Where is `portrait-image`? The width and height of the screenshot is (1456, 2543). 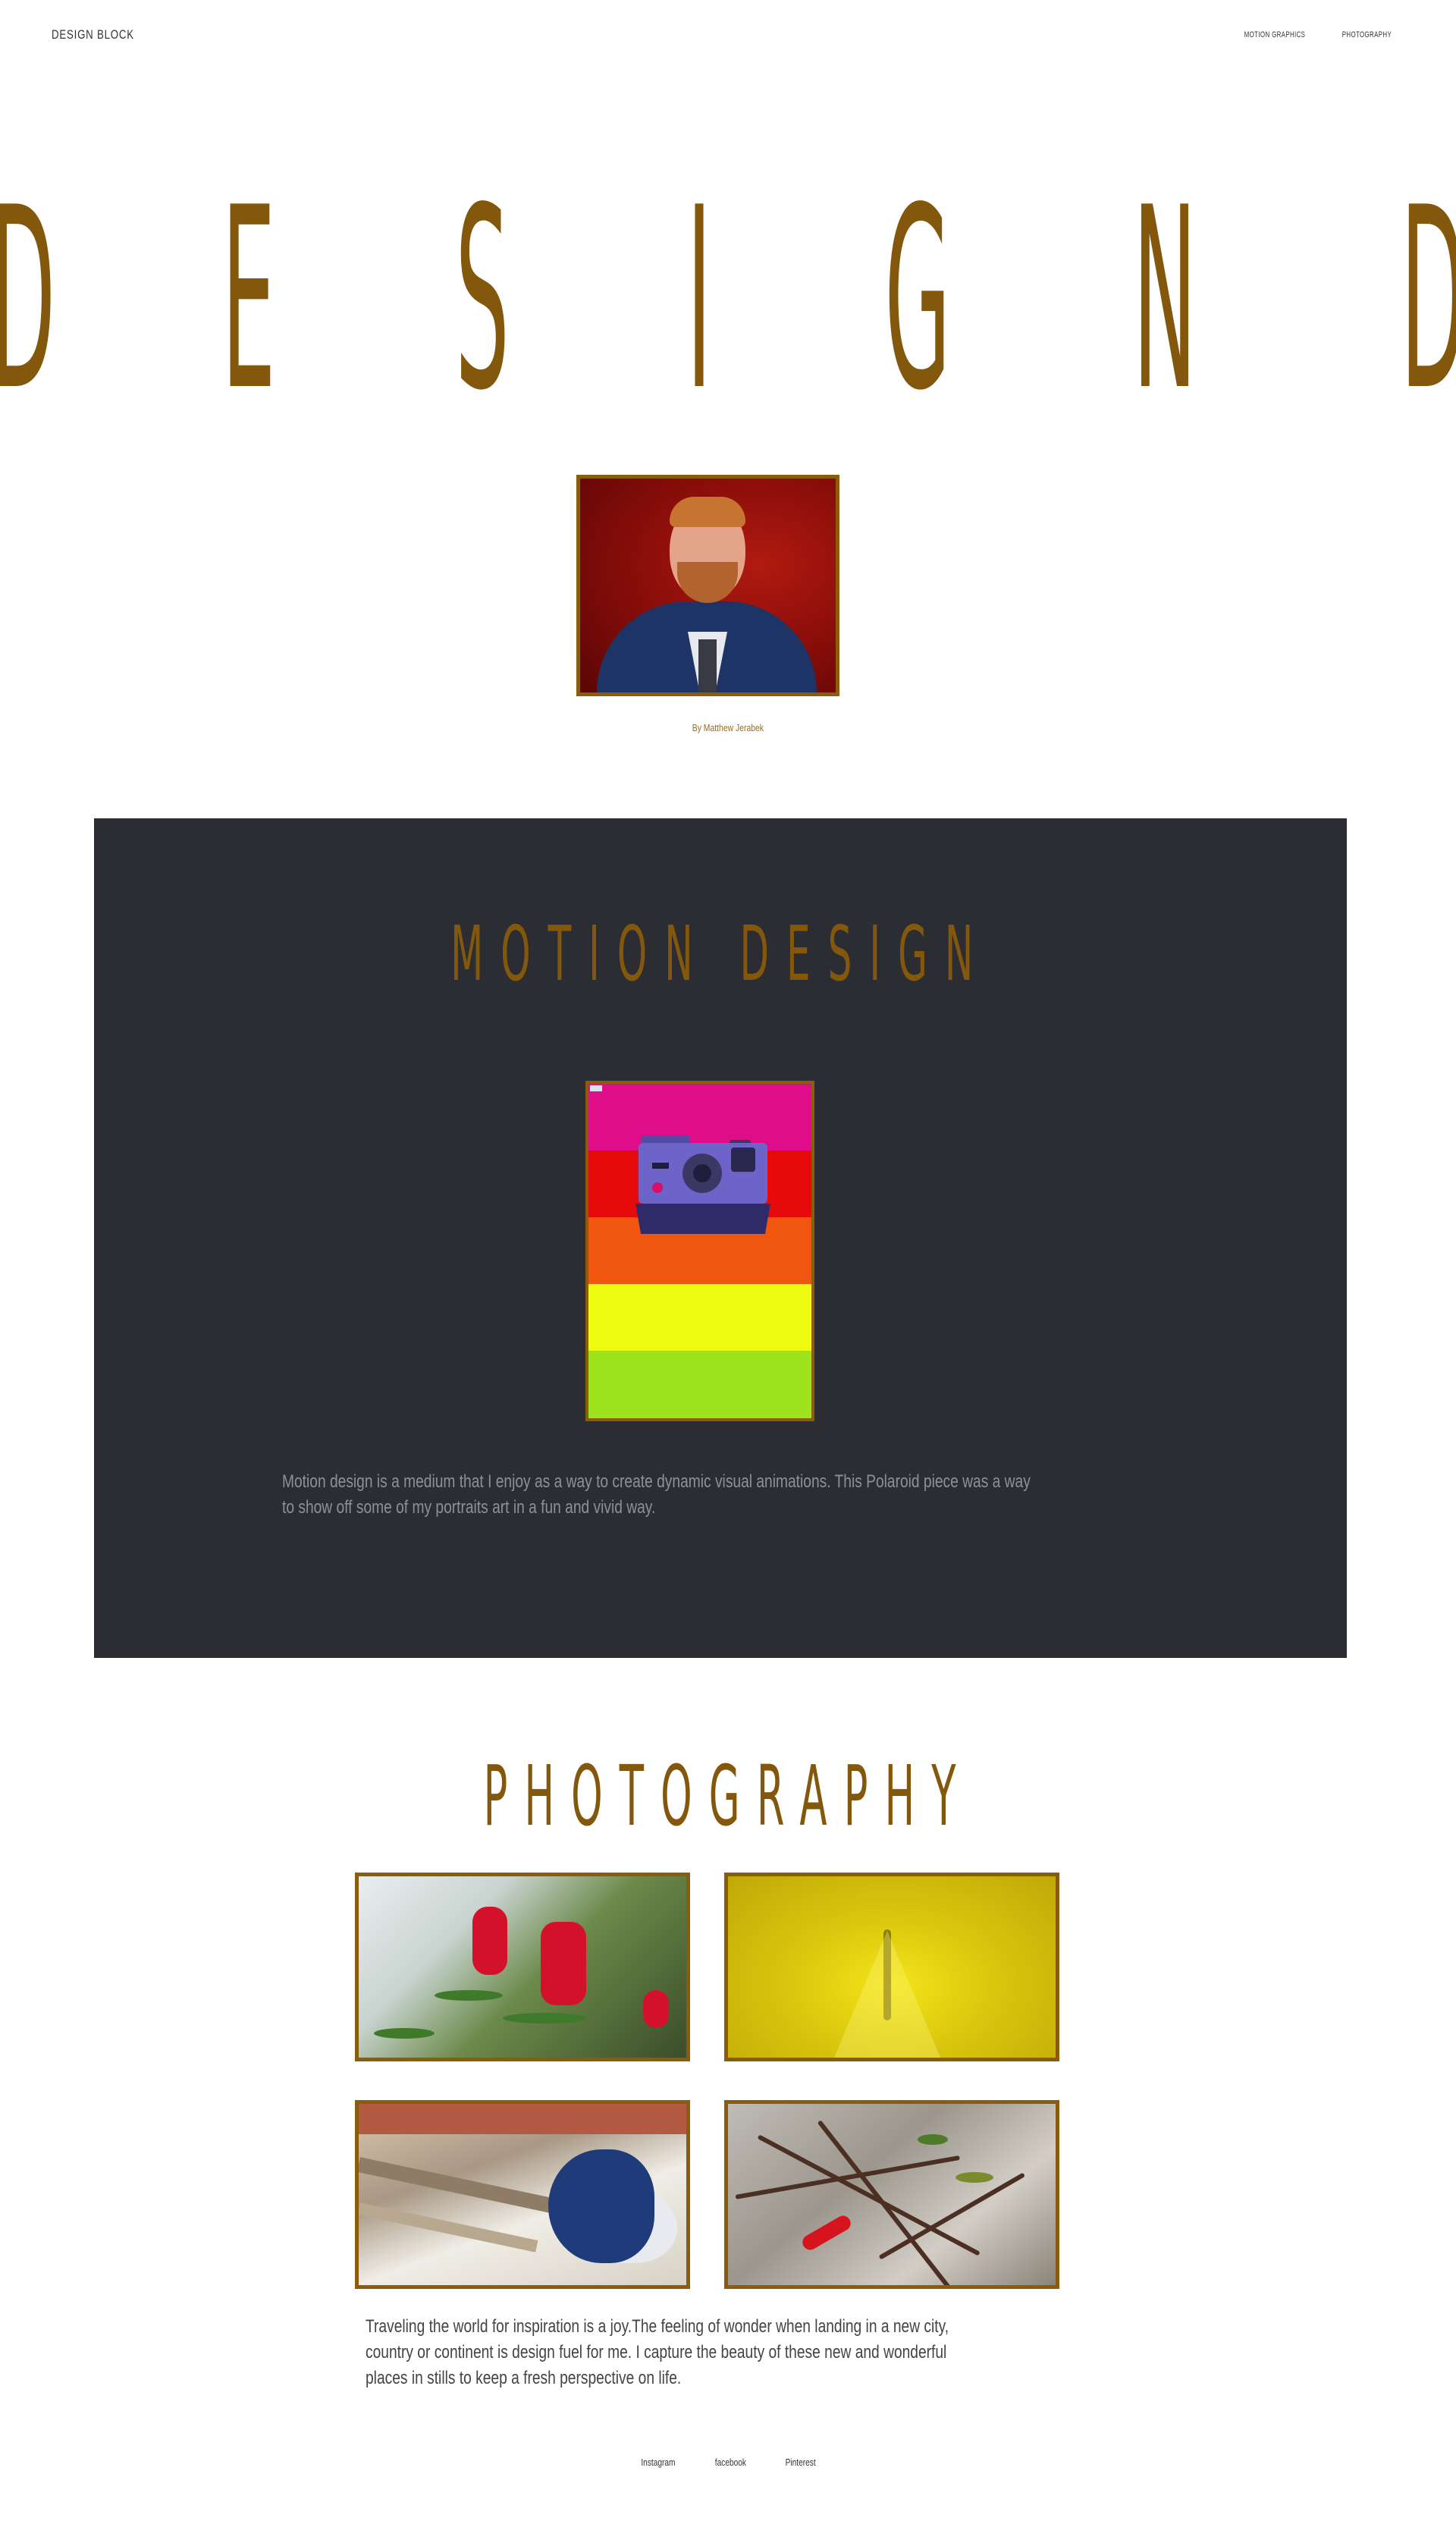 portrait-image is located at coordinates (707, 585).